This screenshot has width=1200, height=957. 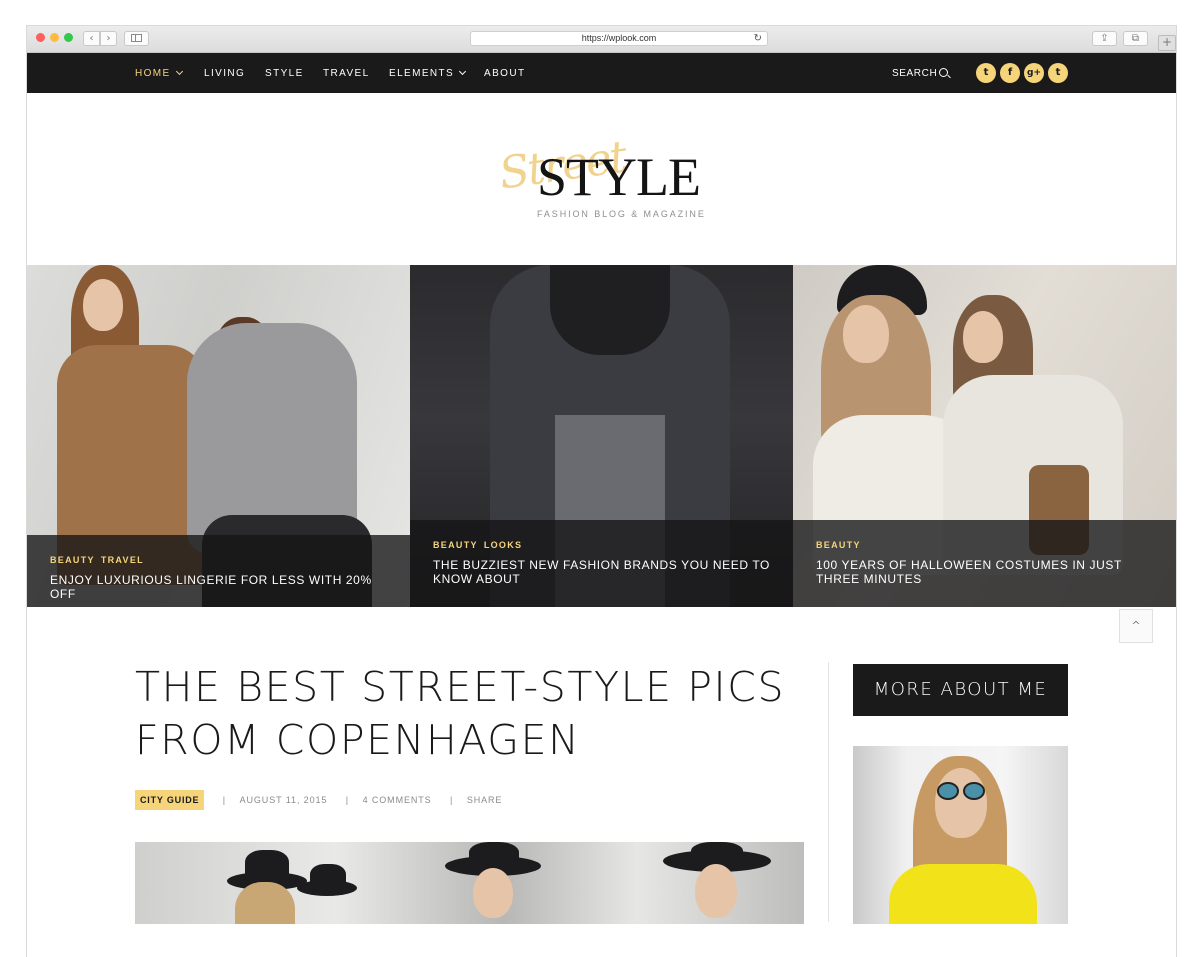 What do you see at coordinates (619, 177) in the screenshot?
I see `logo-wordmark: STYLE` at bounding box center [619, 177].